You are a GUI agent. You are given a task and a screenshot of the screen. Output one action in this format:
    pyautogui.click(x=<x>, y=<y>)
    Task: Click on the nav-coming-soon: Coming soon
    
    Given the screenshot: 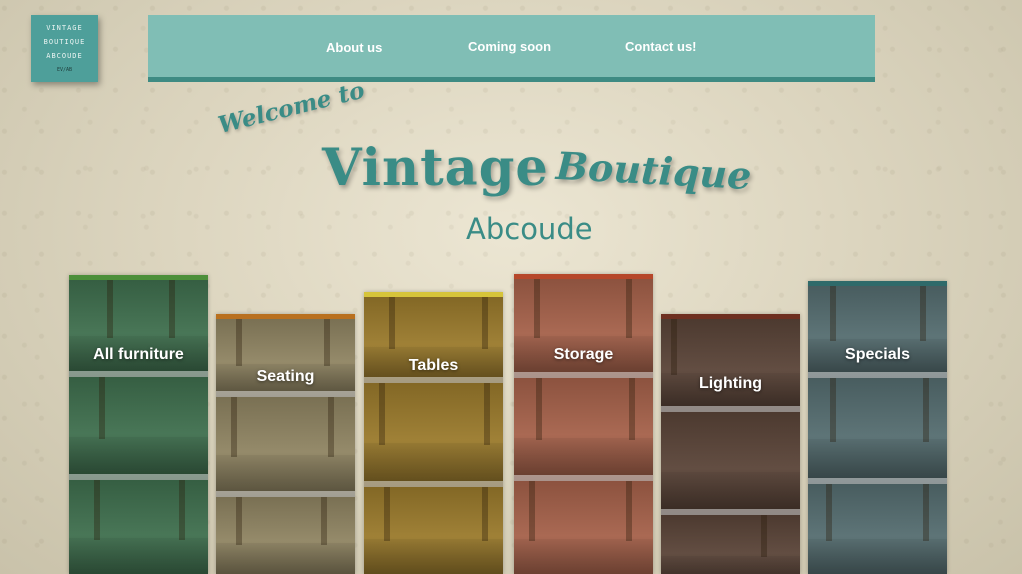 What is the action you would take?
    pyautogui.click(x=509, y=46)
    